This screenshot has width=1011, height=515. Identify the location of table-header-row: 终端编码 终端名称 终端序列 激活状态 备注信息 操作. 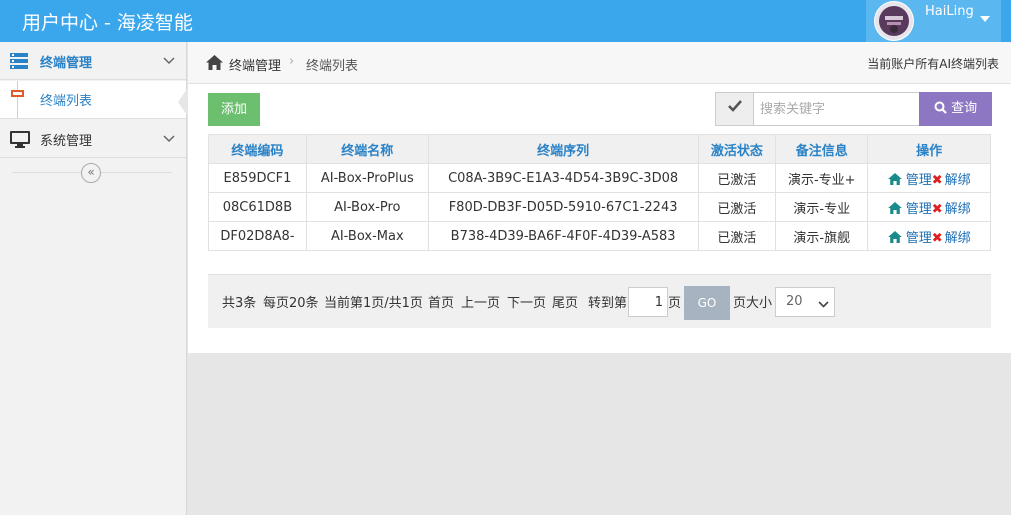
(599, 149).